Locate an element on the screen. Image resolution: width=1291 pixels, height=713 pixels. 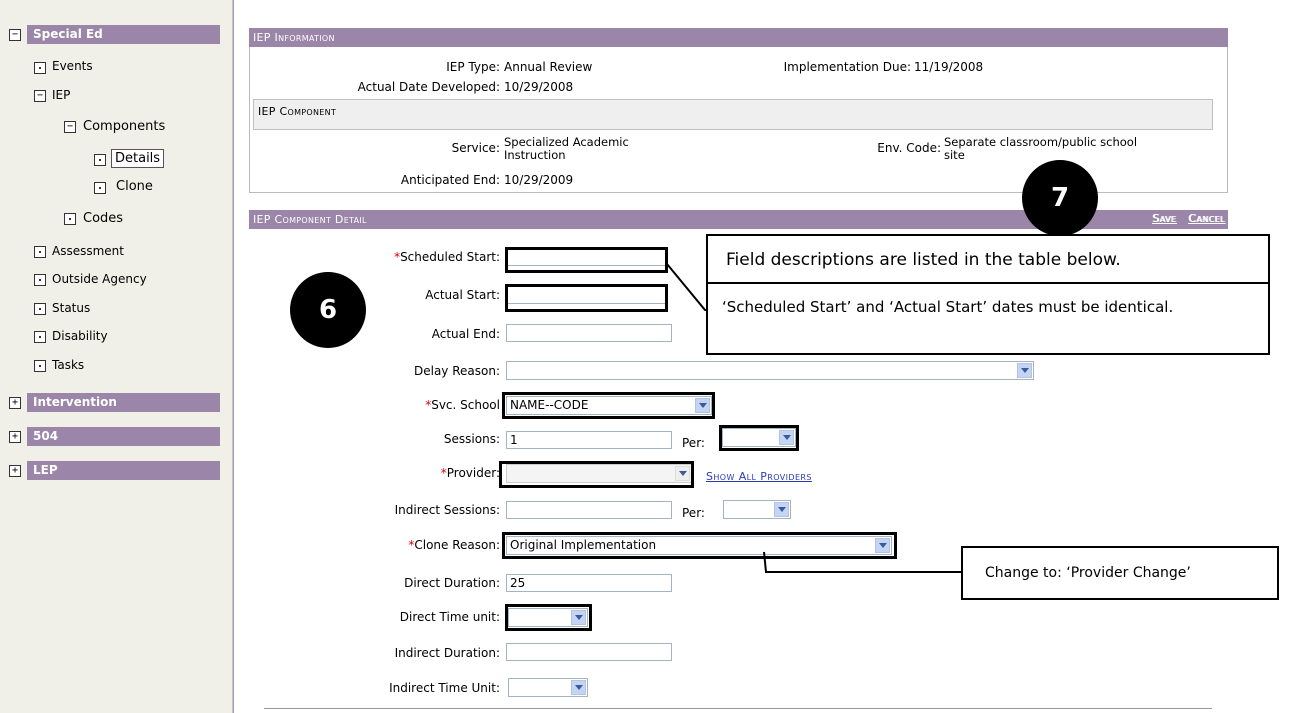
change-note-callout: Change to: ‘Provider Change’ is located at coordinates (1120, 573).